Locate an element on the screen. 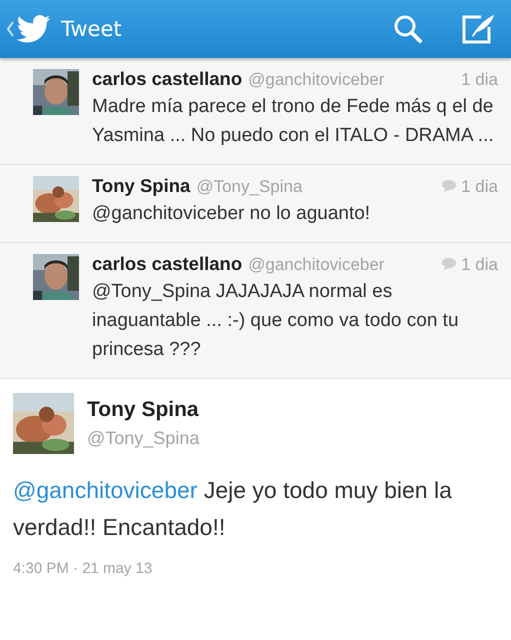 This screenshot has width=511, height=640. chevron-icon is located at coordinates (10, 29).